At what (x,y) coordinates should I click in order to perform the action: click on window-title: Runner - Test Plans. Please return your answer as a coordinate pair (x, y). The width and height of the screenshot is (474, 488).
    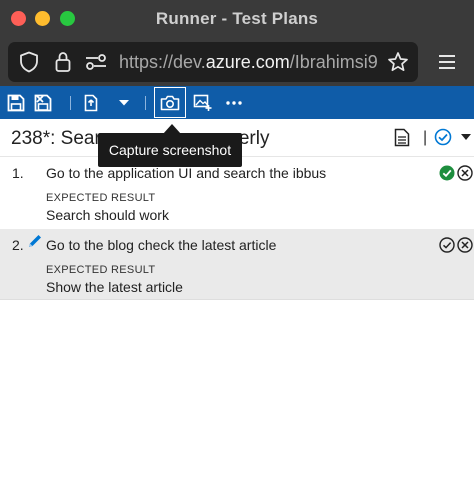
    Looking at the image, I should click on (237, 18).